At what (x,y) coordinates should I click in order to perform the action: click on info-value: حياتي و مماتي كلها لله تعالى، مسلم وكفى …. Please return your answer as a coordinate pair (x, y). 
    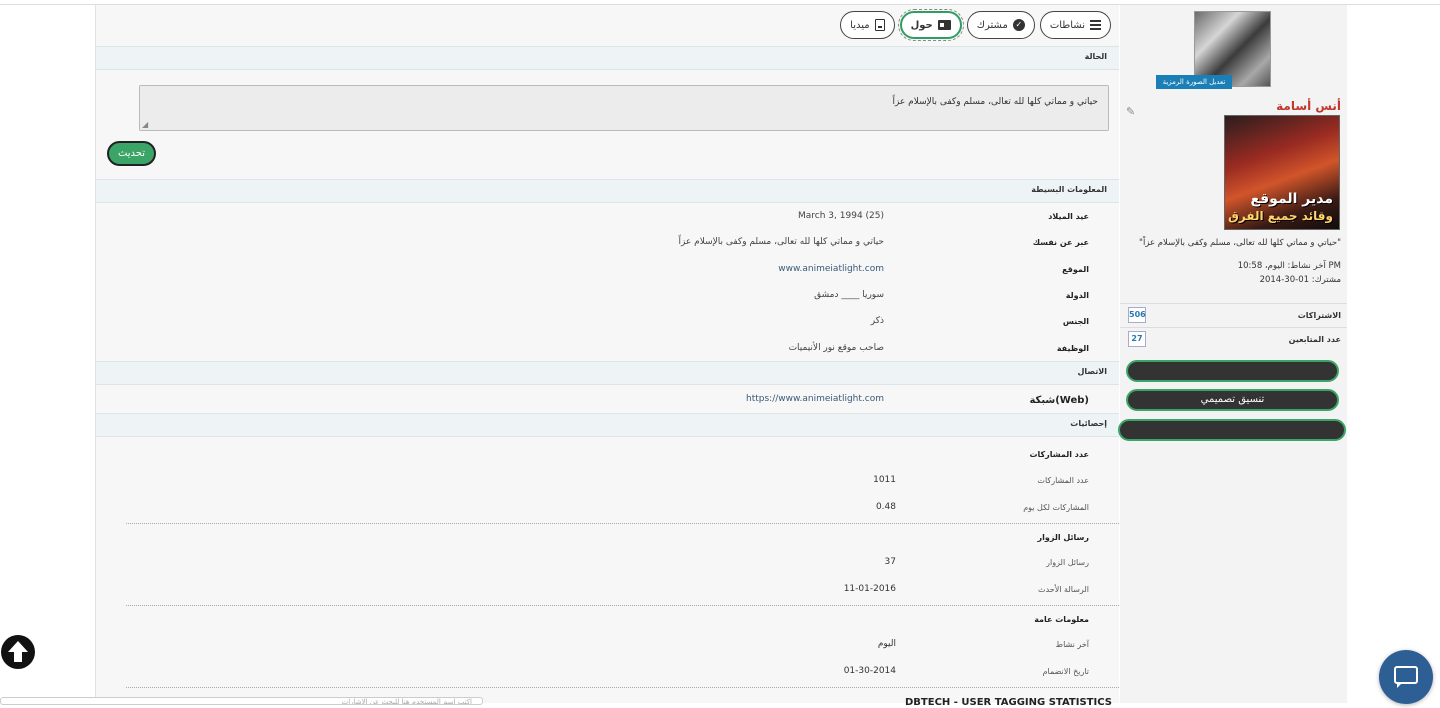
    Looking at the image, I should click on (781, 242).